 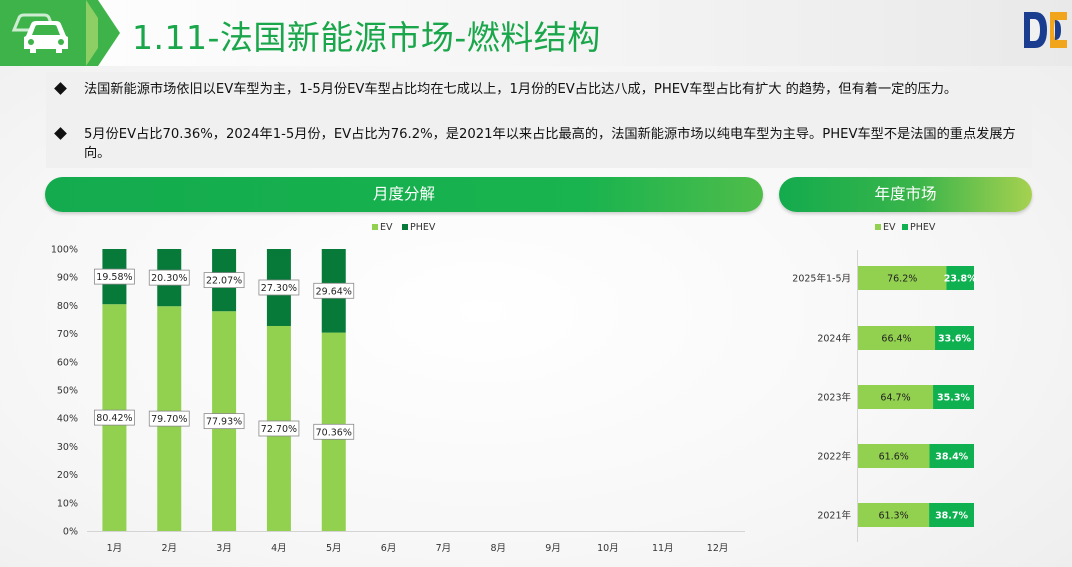 I want to click on data-label-ev: 61.6%, so click(x=894, y=457).